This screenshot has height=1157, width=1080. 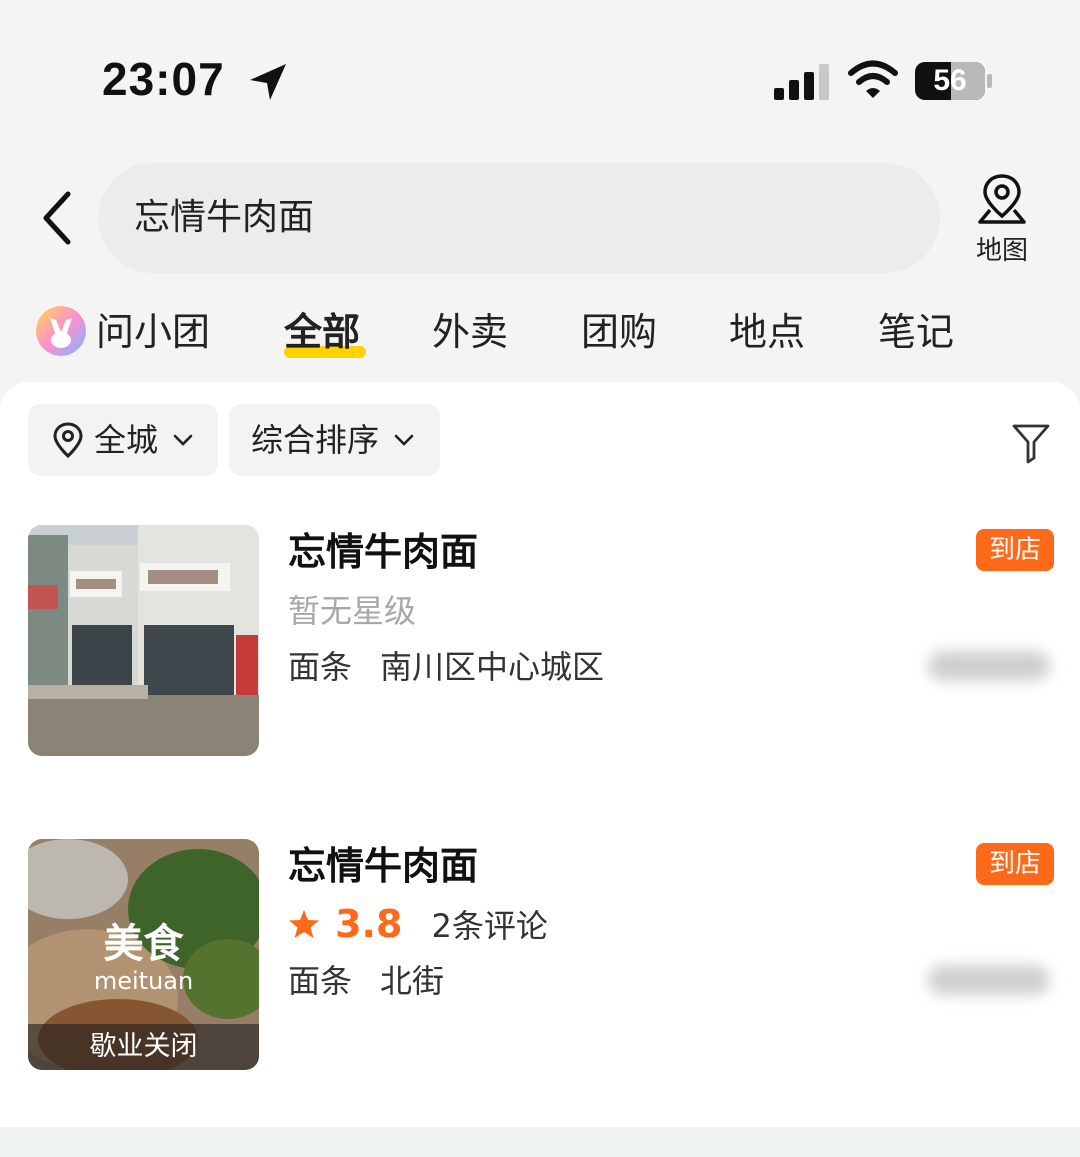 I want to click on closed-status-banner: 歇业关闭, so click(x=143, y=1047).